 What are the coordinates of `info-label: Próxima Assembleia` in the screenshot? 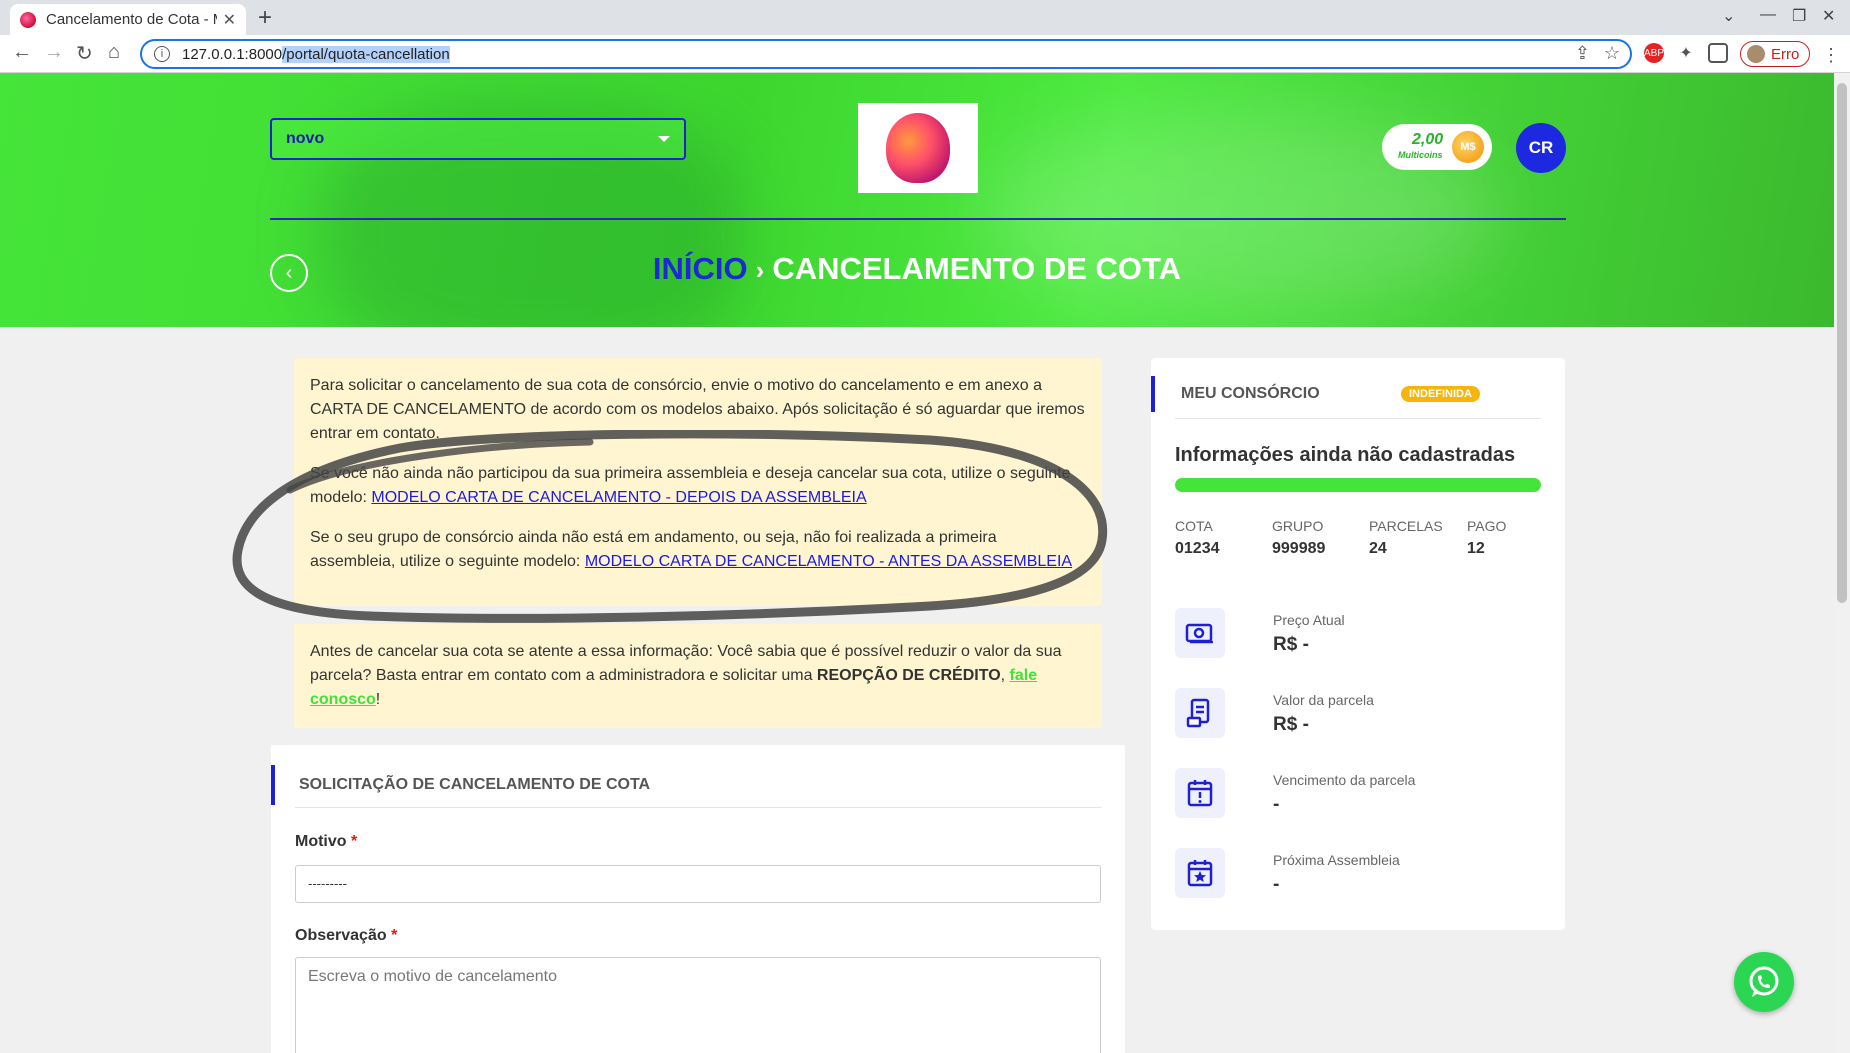 It's located at (1336, 860).